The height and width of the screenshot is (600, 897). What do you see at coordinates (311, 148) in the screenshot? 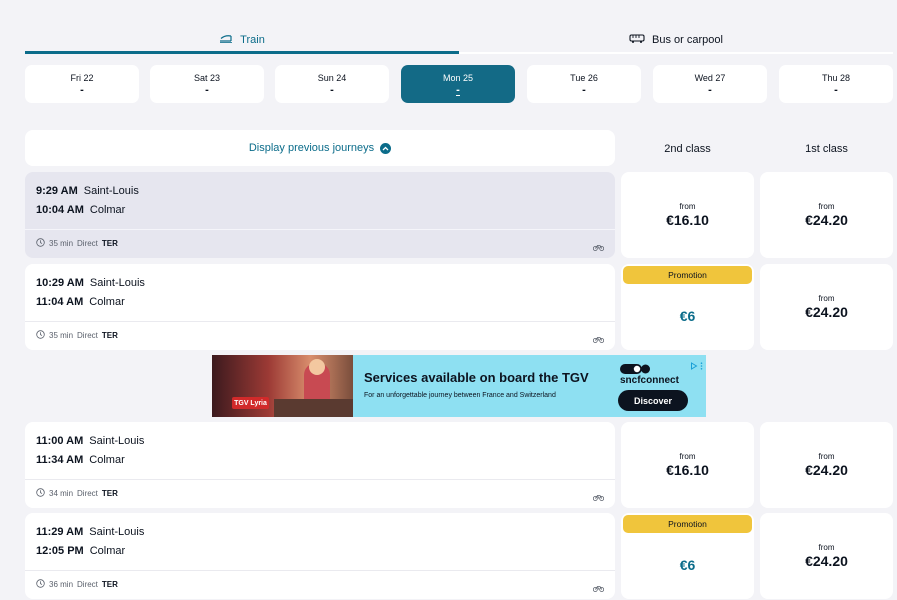
I see `previous-journeys-label: Display previous journeys` at bounding box center [311, 148].